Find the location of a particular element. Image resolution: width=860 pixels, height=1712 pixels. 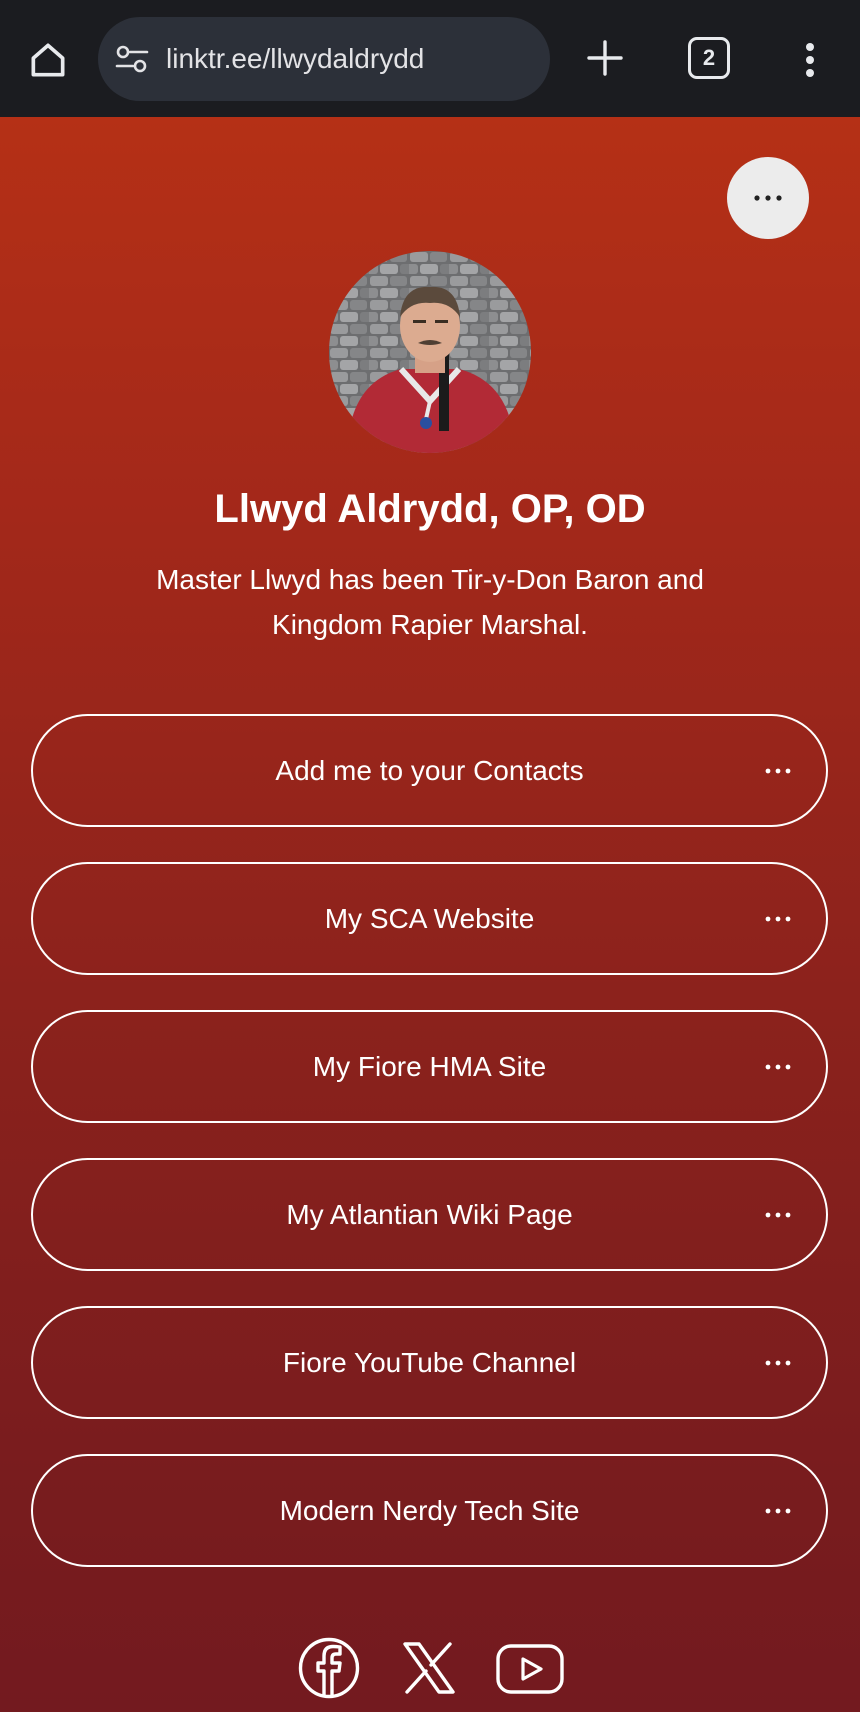

link-label: Modern Nerdy Tech Site is located at coordinates (429, 1510).